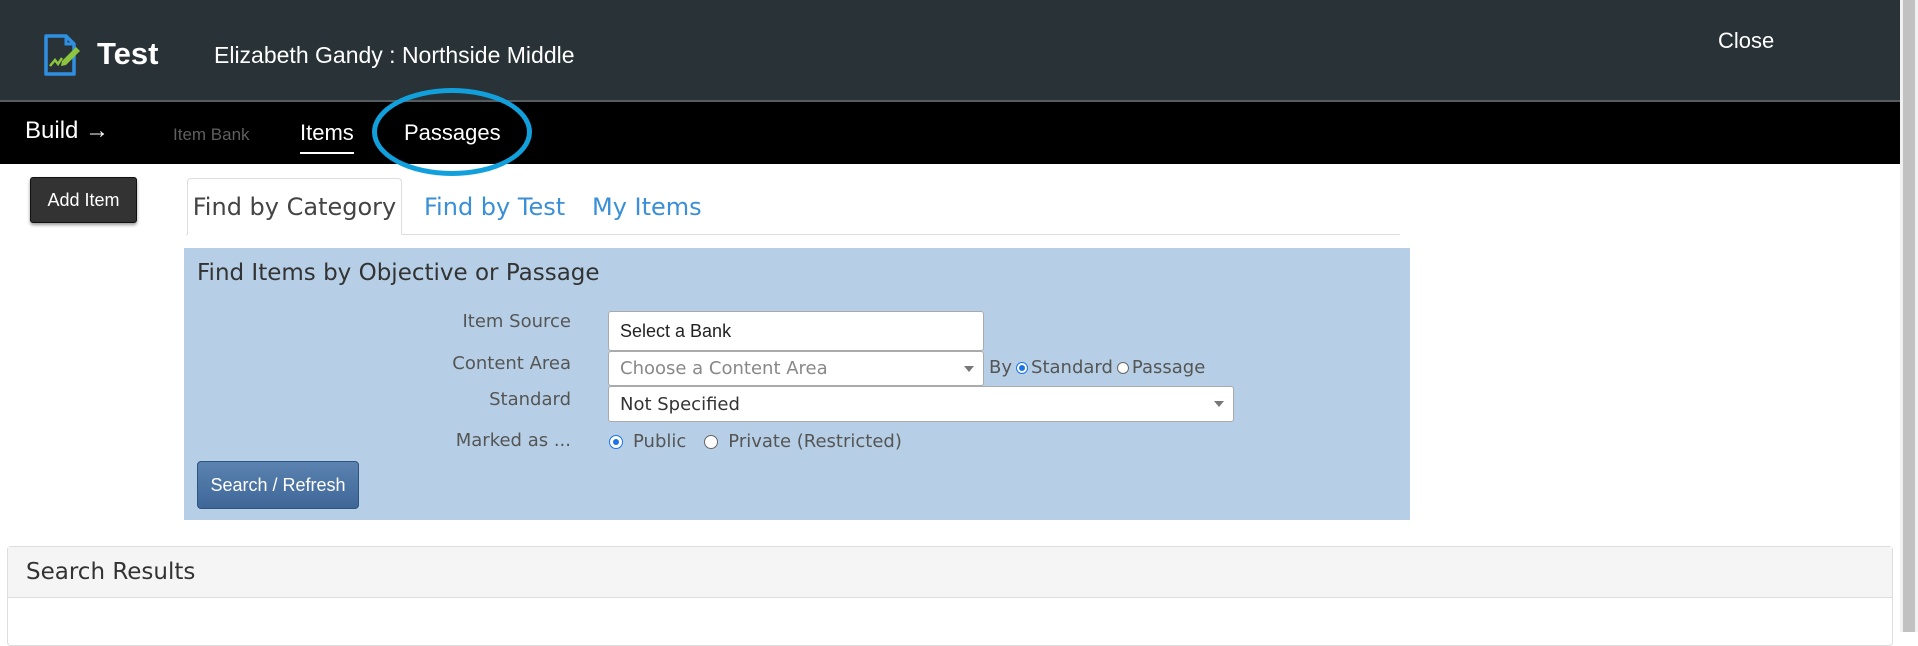 The width and height of the screenshot is (1918, 646). Describe the element at coordinates (494, 206) in the screenshot. I see `tab-find-by-test: Find by Test` at that location.